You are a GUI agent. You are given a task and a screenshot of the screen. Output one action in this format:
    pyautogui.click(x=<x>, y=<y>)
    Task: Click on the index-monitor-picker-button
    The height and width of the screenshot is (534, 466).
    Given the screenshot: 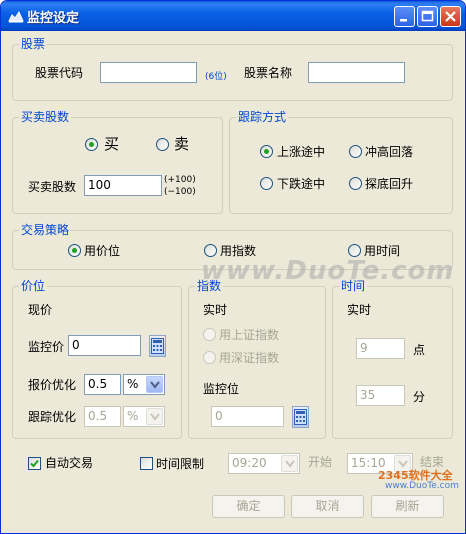 What is the action you would take?
    pyautogui.click(x=300, y=417)
    